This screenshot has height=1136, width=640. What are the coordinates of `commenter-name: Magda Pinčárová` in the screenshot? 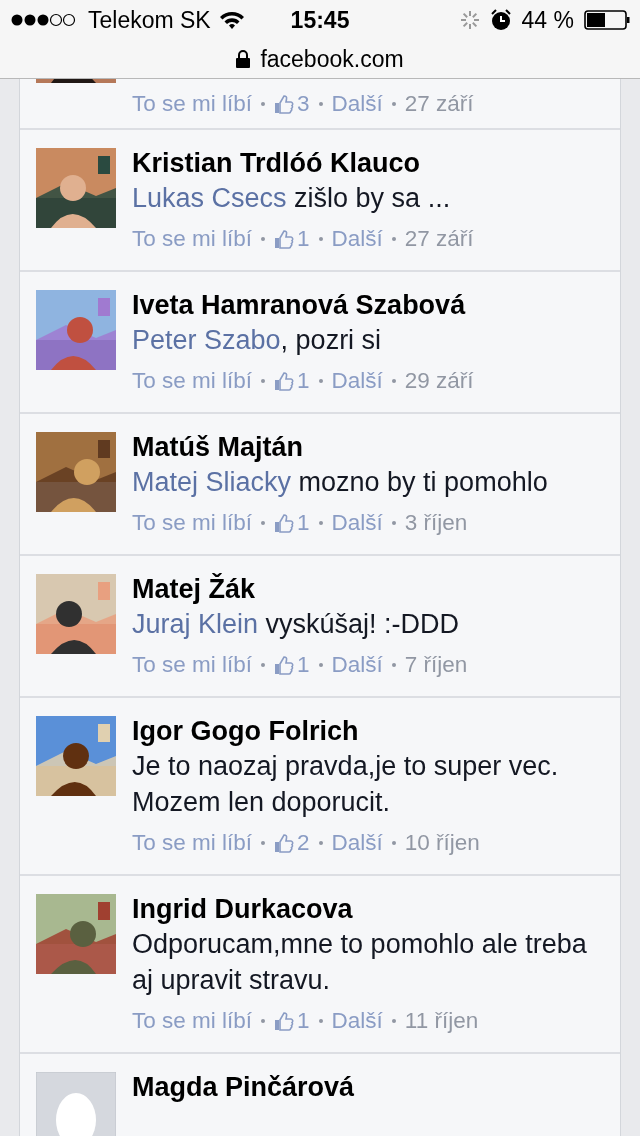 It's located at (368, 1087).